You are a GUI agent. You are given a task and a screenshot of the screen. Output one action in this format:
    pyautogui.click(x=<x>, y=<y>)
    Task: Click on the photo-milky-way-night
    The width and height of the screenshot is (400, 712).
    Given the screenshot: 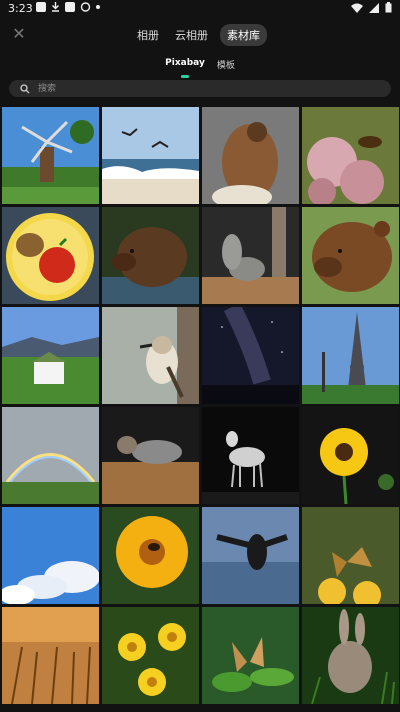 What is the action you would take?
    pyautogui.click(x=250, y=355)
    